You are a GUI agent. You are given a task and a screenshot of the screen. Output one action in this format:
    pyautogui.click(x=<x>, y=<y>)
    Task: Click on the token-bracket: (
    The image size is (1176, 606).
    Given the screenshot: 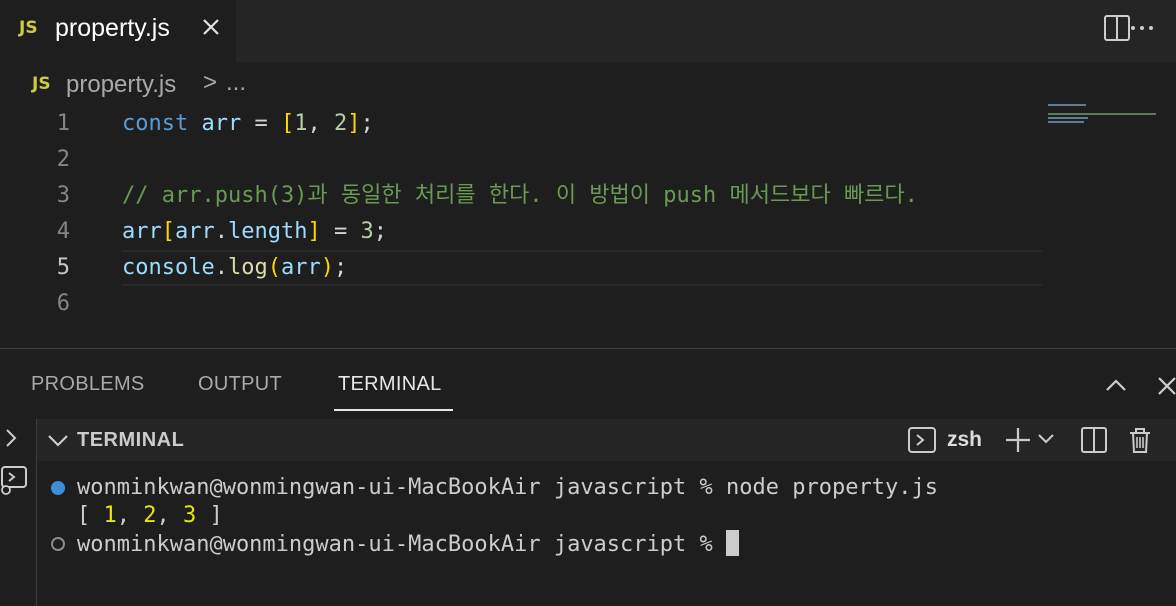 What is the action you would take?
    pyautogui.click(x=274, y=267)
    